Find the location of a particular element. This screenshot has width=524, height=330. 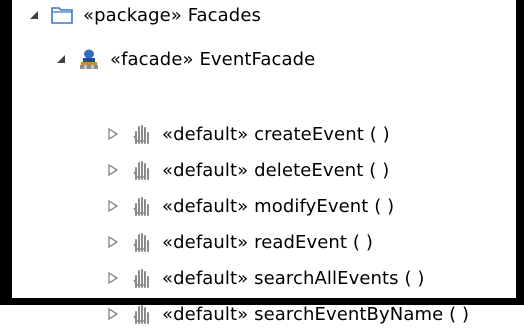

operation-name: readEvent ( ) is located at coordinates (313, 242).